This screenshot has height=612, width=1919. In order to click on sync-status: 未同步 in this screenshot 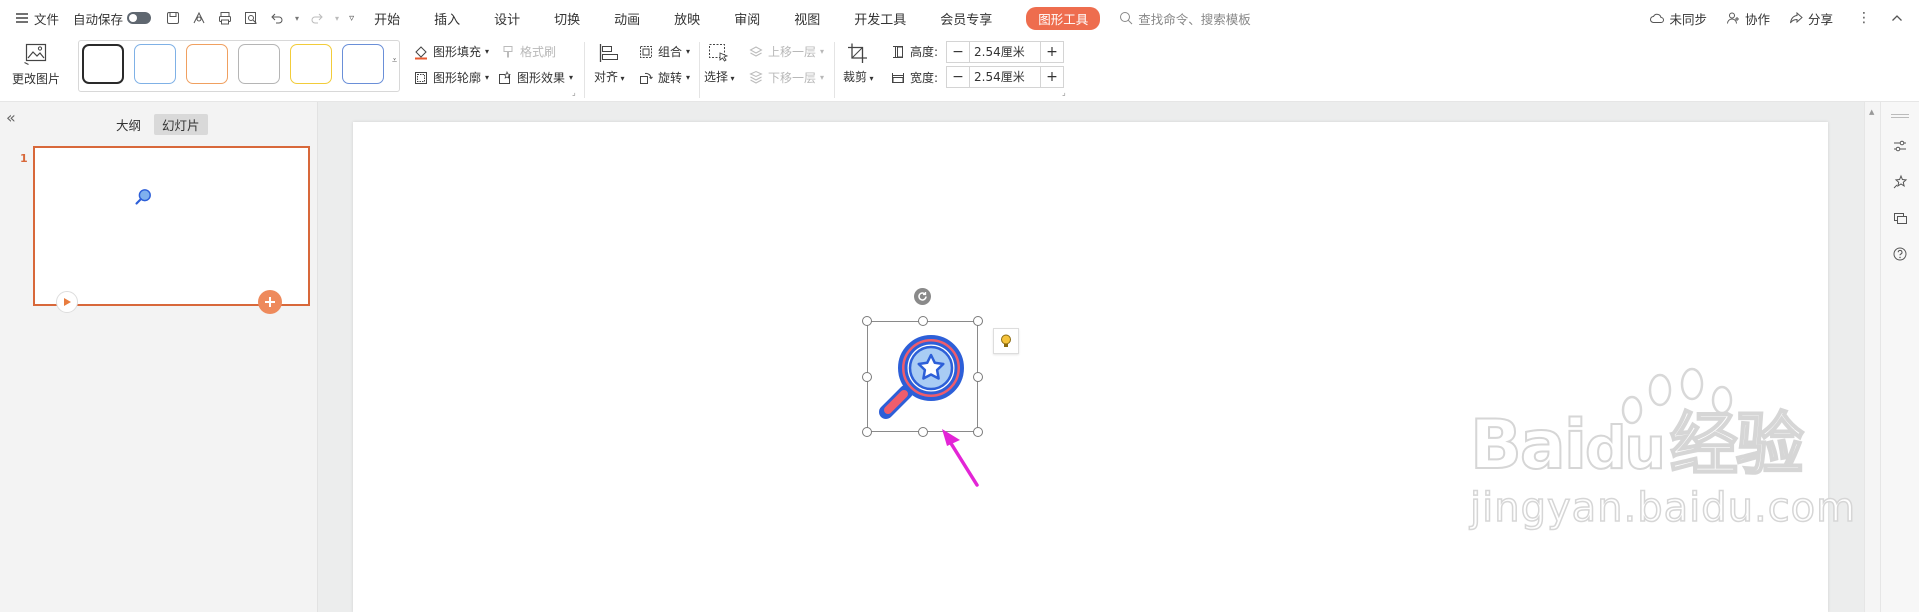, I will do `click(1678, 18)`.